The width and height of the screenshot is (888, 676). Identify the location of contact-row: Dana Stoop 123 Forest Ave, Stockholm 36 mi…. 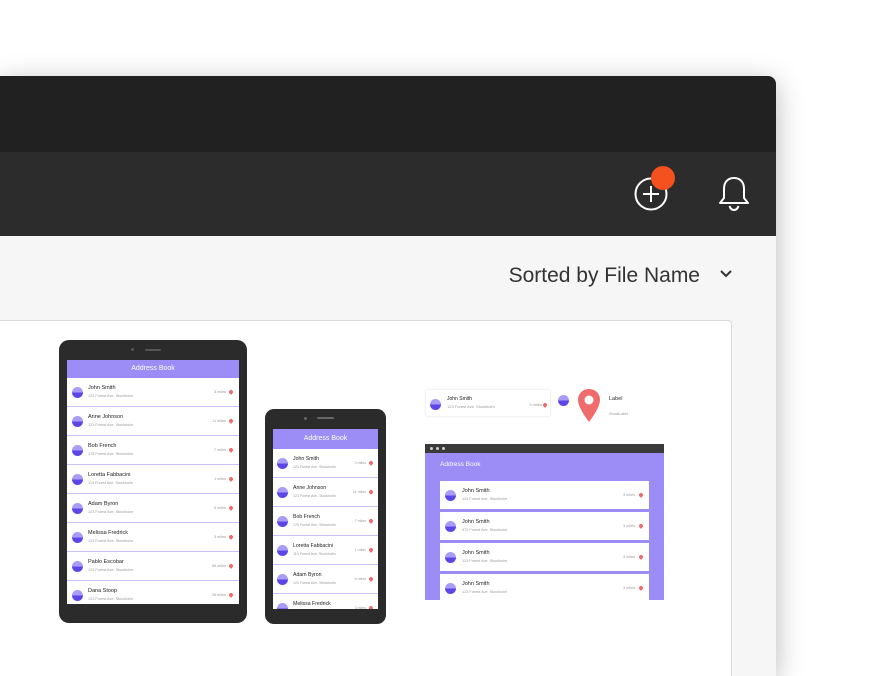
(153, 592).